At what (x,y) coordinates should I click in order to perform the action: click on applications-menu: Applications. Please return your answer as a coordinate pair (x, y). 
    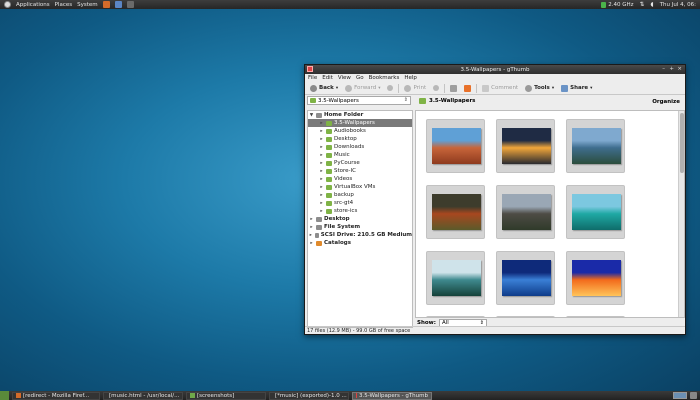
    Looking at the image, I should click on (33, 5).